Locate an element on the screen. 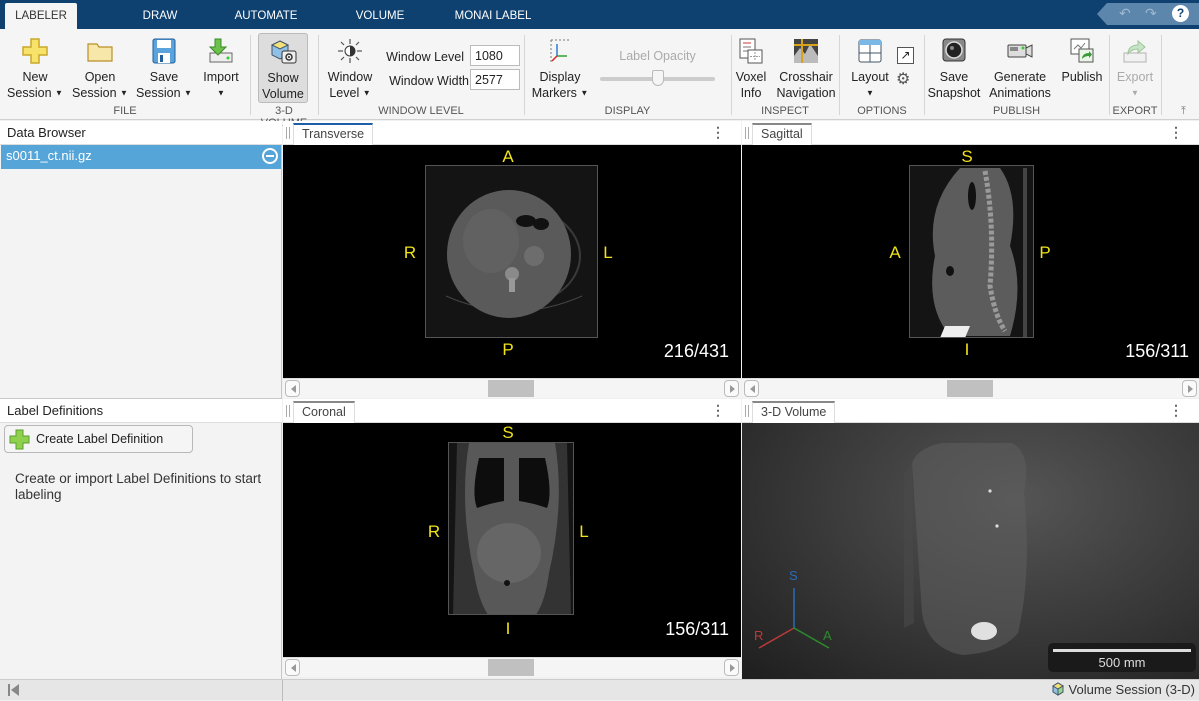 This screenshot has height=701, width=1199. slice-counter: 216/431 is located at coordinates (696, 351).